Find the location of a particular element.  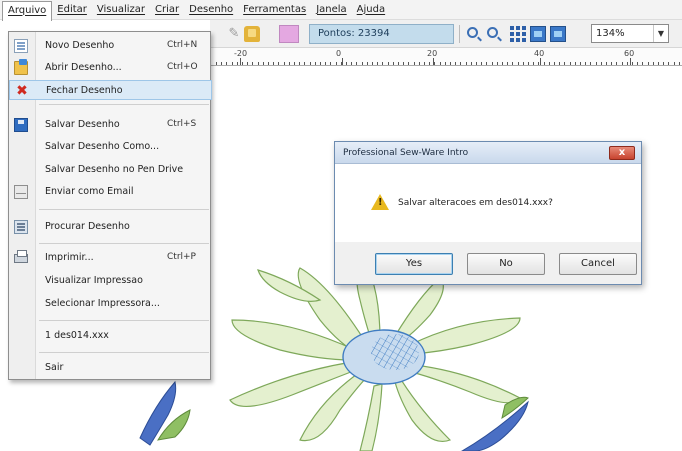

menu-item-label: Salvar Desenho no Pen Drive is located at coordinates (114, 169).